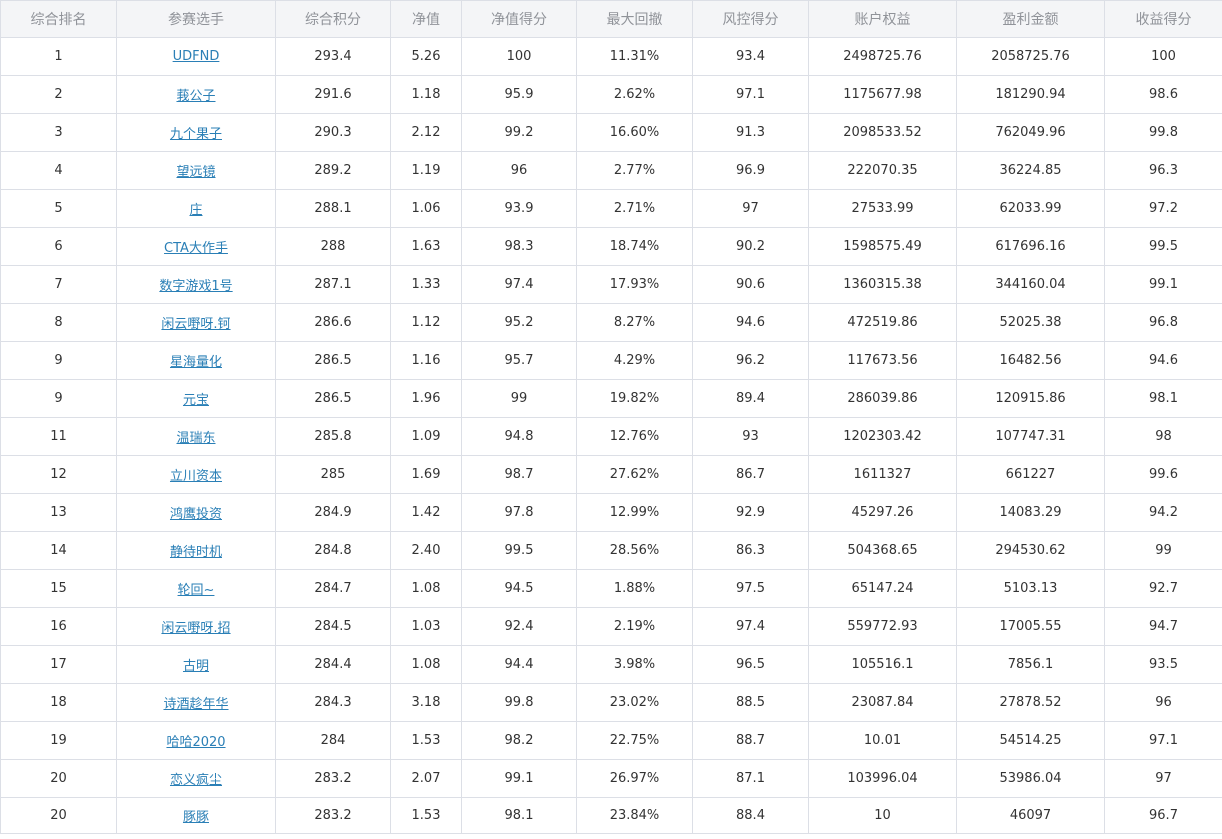 The width and height of the screenshot is (1222, 839). I want to click on equity-cell: 286039.86, so click(882, 398).